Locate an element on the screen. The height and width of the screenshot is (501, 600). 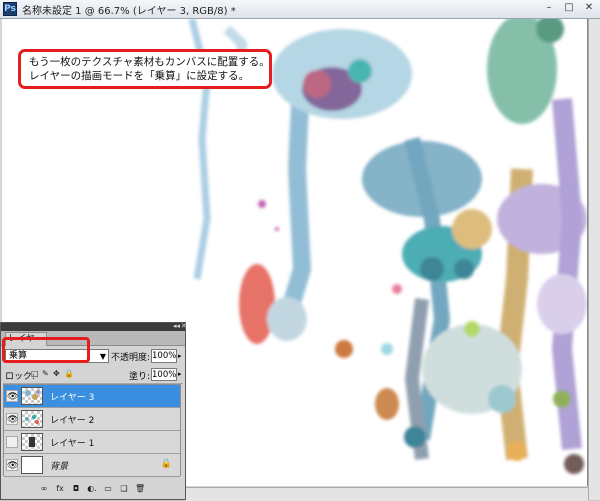
layer-row-2: 👁 レイヤー 2 is located at coordinates (92, 419).